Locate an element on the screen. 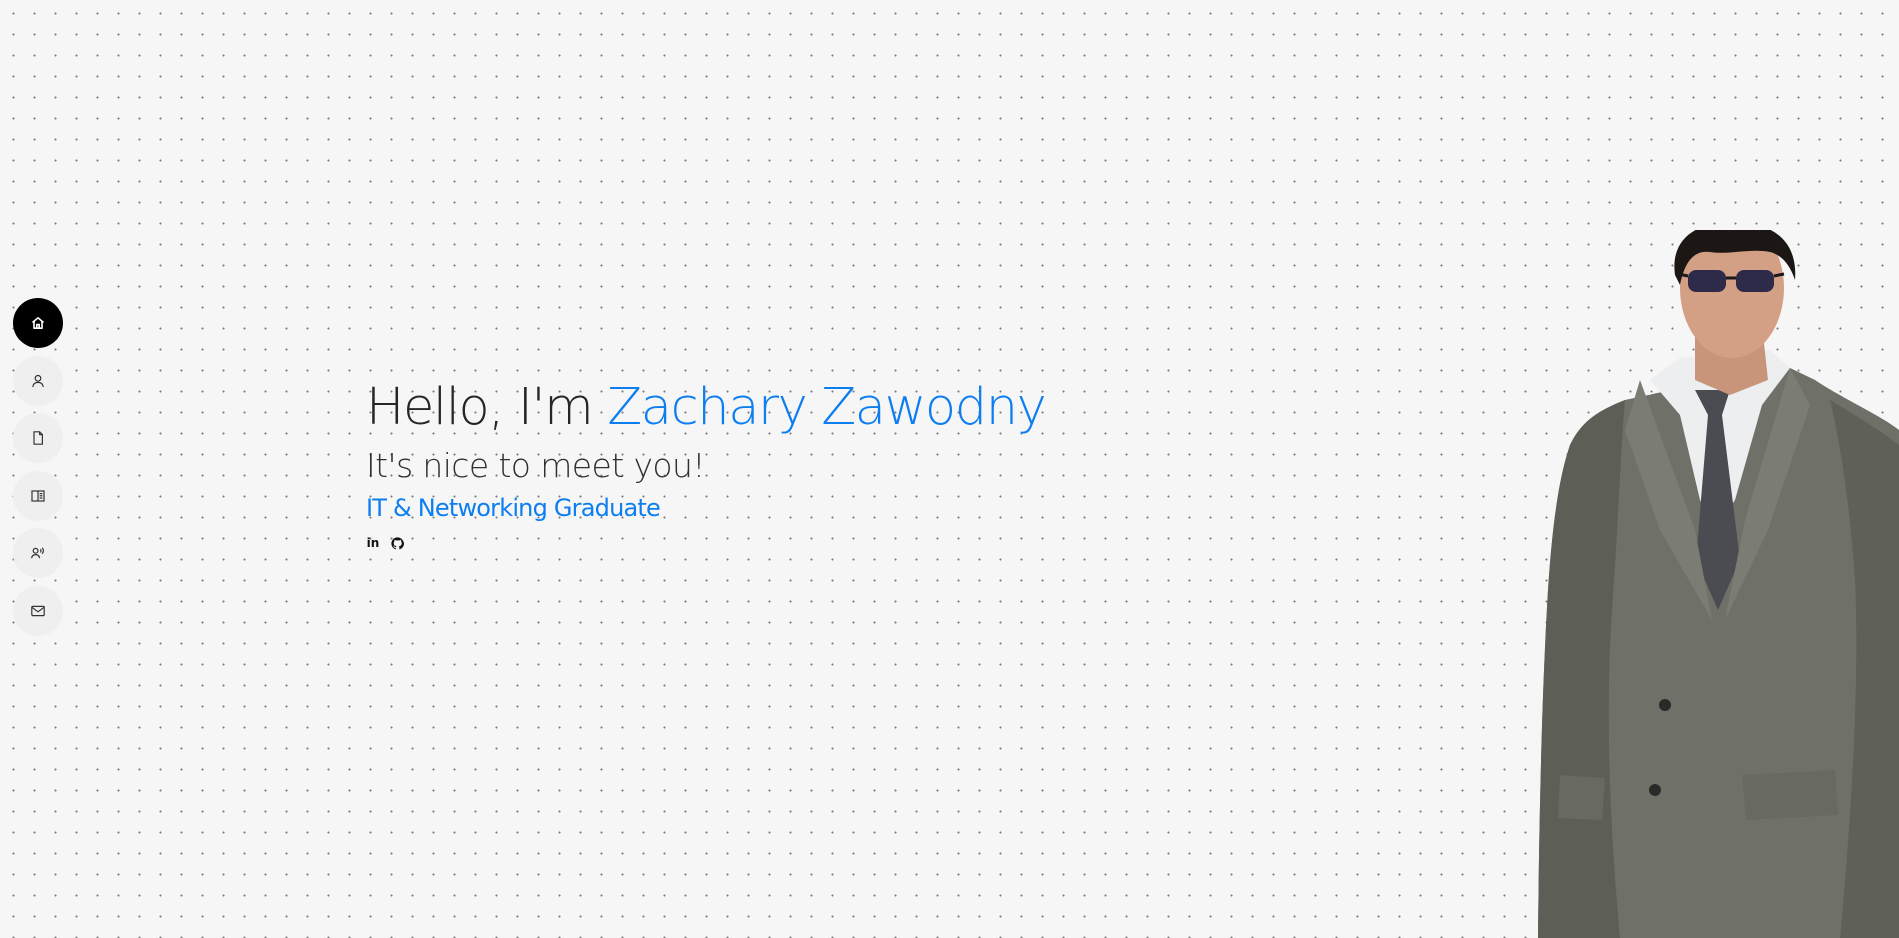  speaker-user-icon is located at coordinates (37, 553).